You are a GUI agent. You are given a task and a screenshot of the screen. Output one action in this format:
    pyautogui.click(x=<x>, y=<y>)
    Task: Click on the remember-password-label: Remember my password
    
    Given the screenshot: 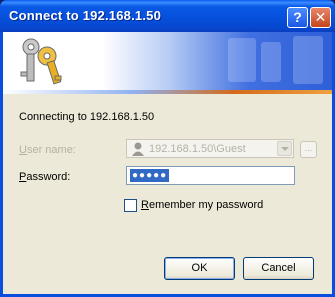 What is the action you would take?
    pyautogui.click(x=202, y=205)
    